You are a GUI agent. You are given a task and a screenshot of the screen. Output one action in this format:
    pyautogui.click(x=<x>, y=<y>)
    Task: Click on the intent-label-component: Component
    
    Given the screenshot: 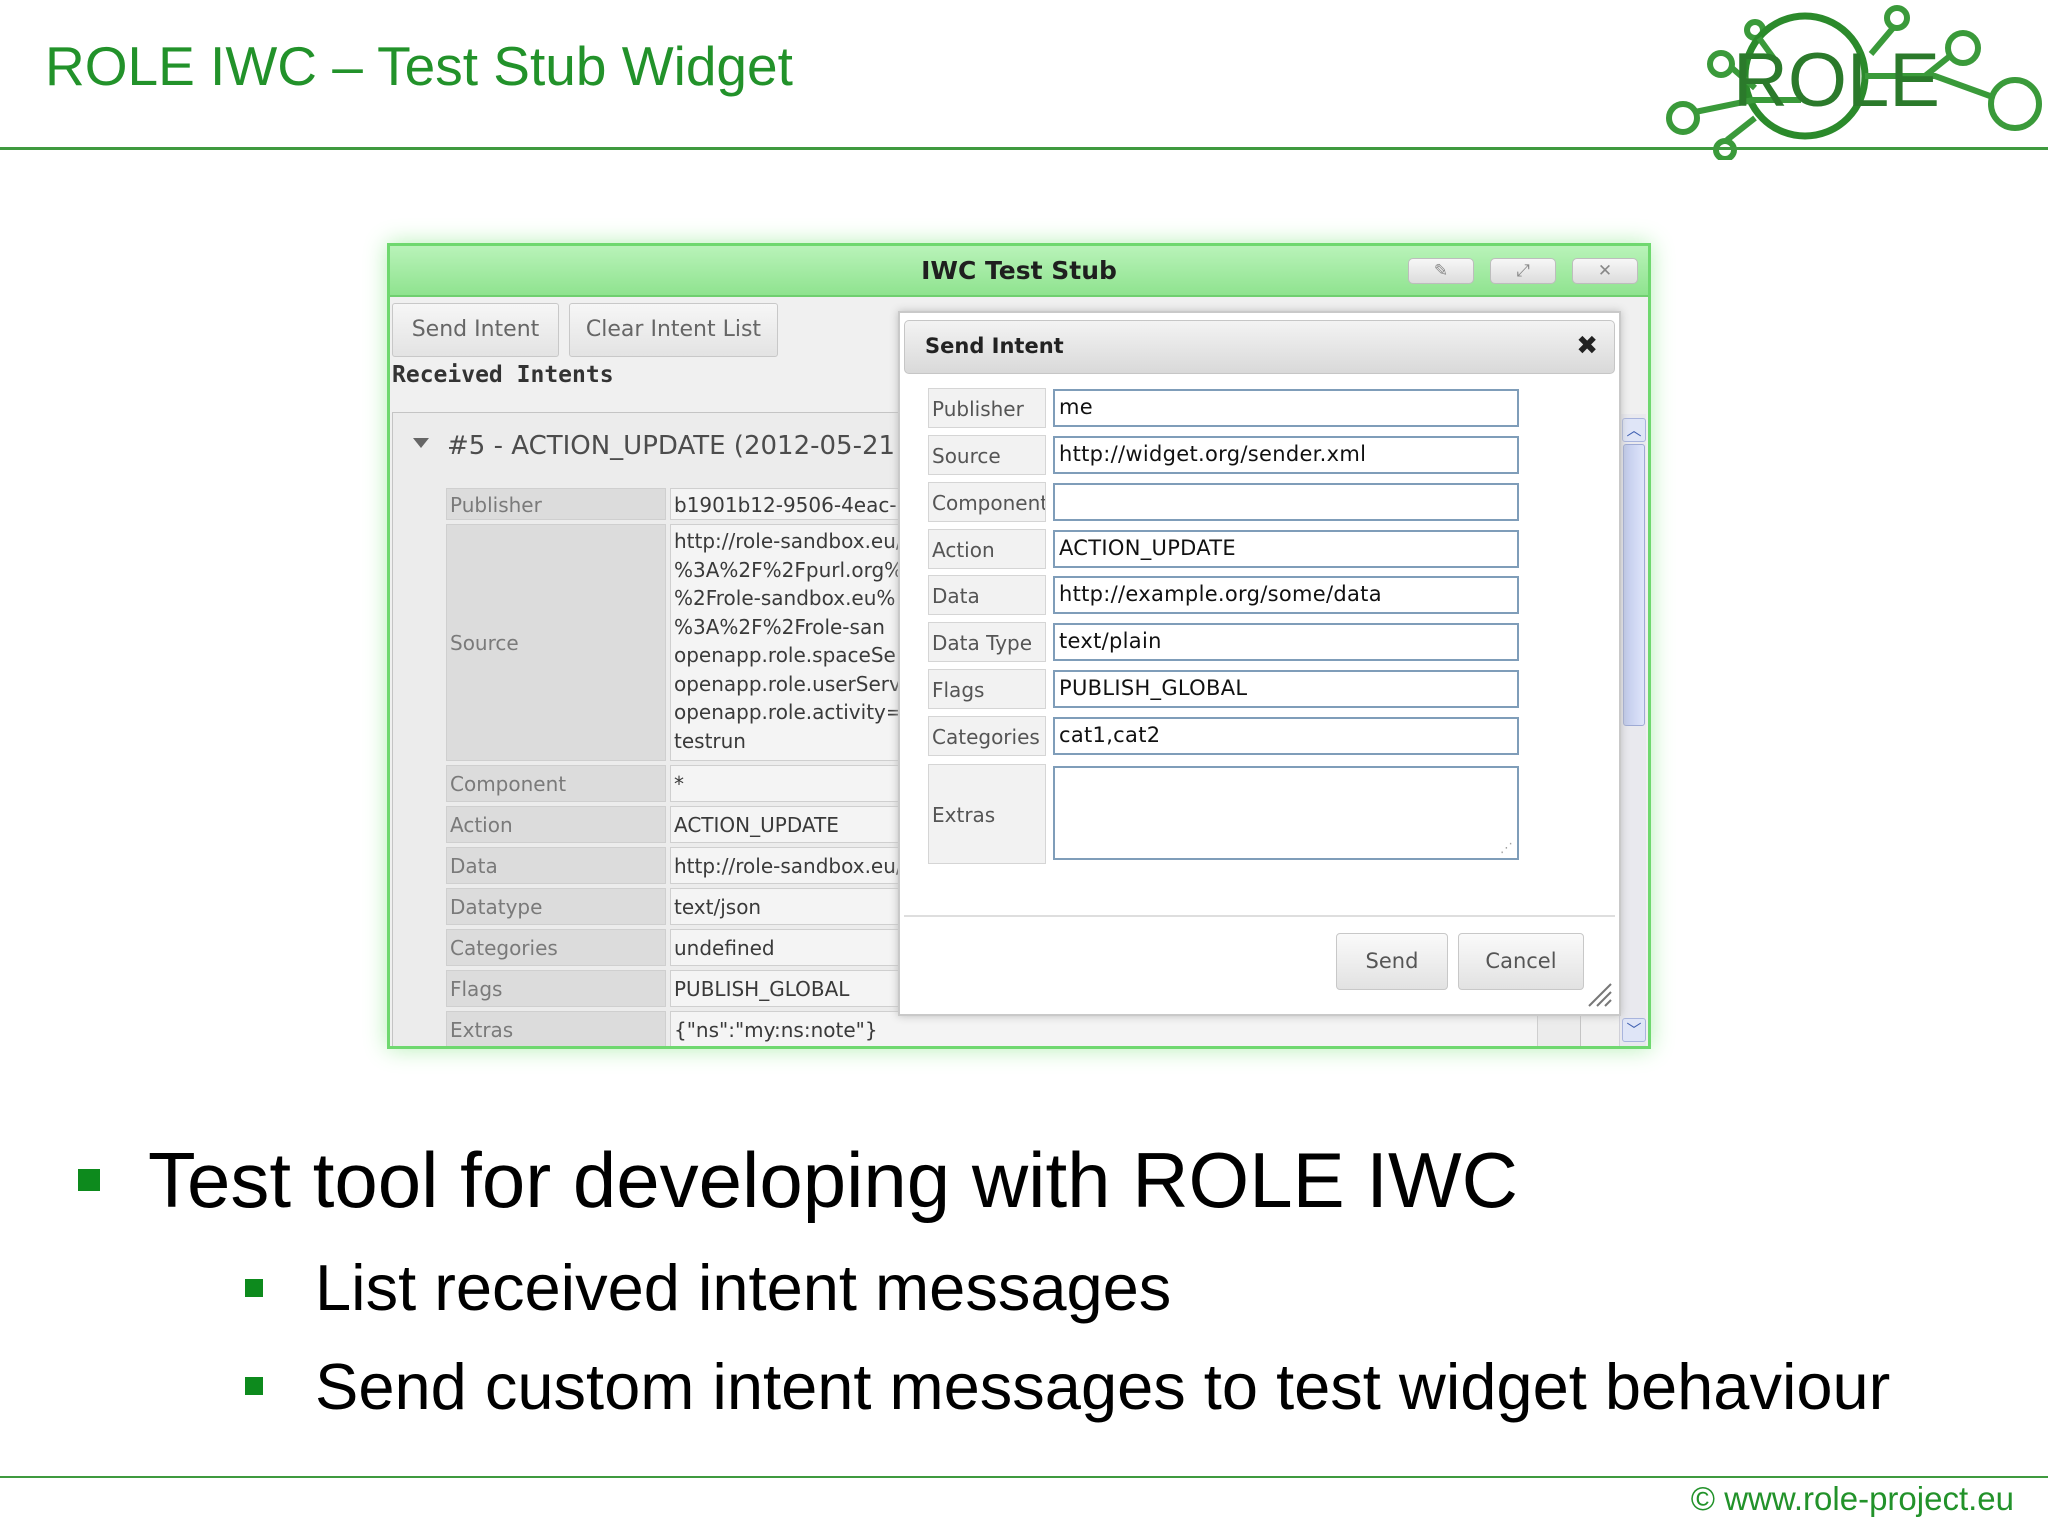 What is the action you would take?
    pyautogui.click(x=556, y=783)
    